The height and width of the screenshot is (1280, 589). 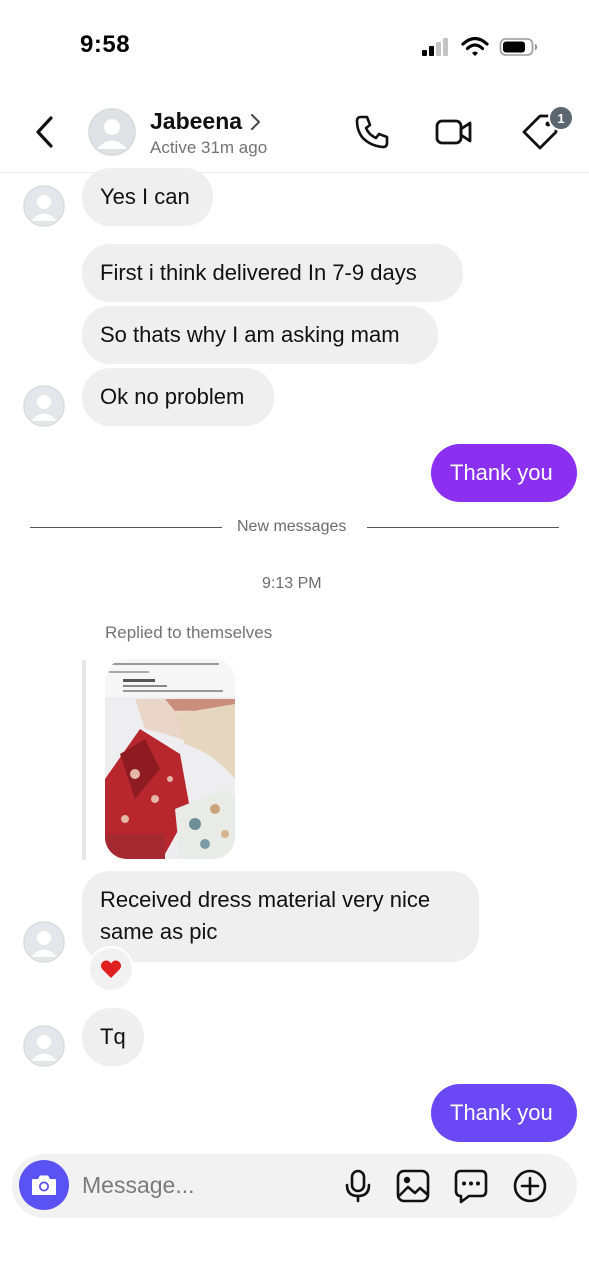 I want to click on battery-icon, so click(x=518, y=47).